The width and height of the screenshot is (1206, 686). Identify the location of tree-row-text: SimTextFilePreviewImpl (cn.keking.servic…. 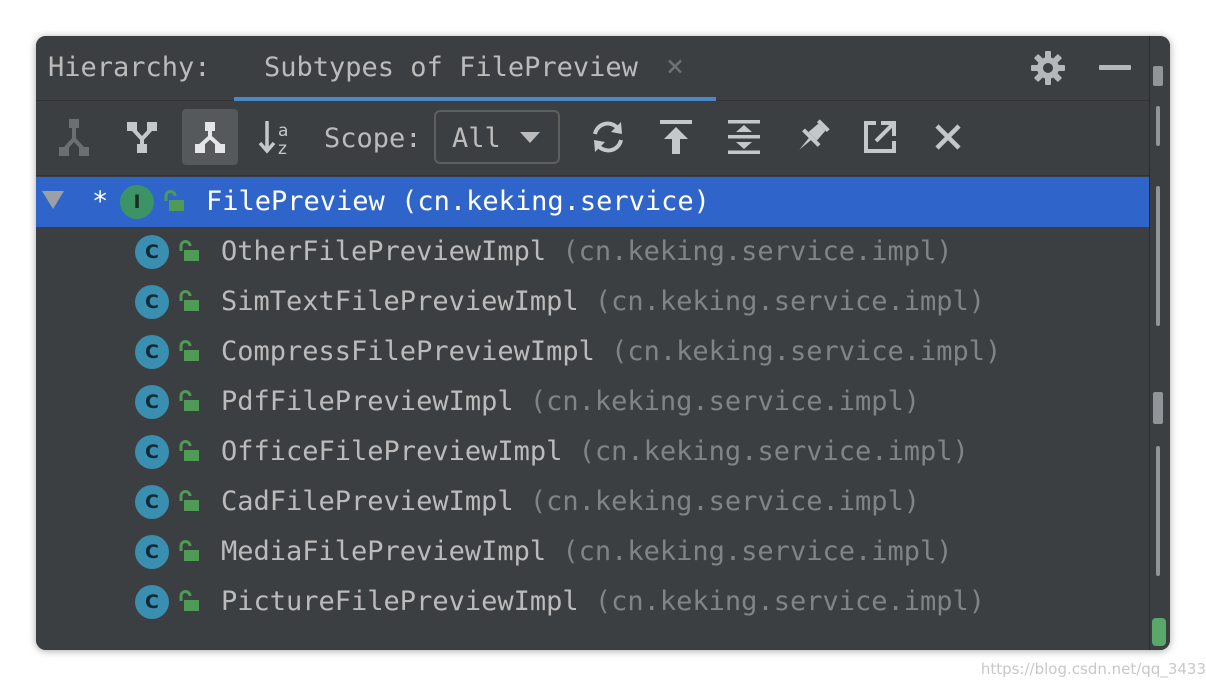
(603, 301).